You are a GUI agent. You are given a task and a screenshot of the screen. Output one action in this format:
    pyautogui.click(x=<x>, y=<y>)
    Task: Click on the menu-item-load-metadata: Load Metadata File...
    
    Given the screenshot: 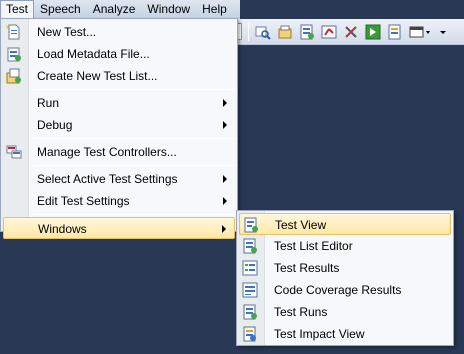 What is the action you would take?
    pyautogui.click(x=119, y=54)
    